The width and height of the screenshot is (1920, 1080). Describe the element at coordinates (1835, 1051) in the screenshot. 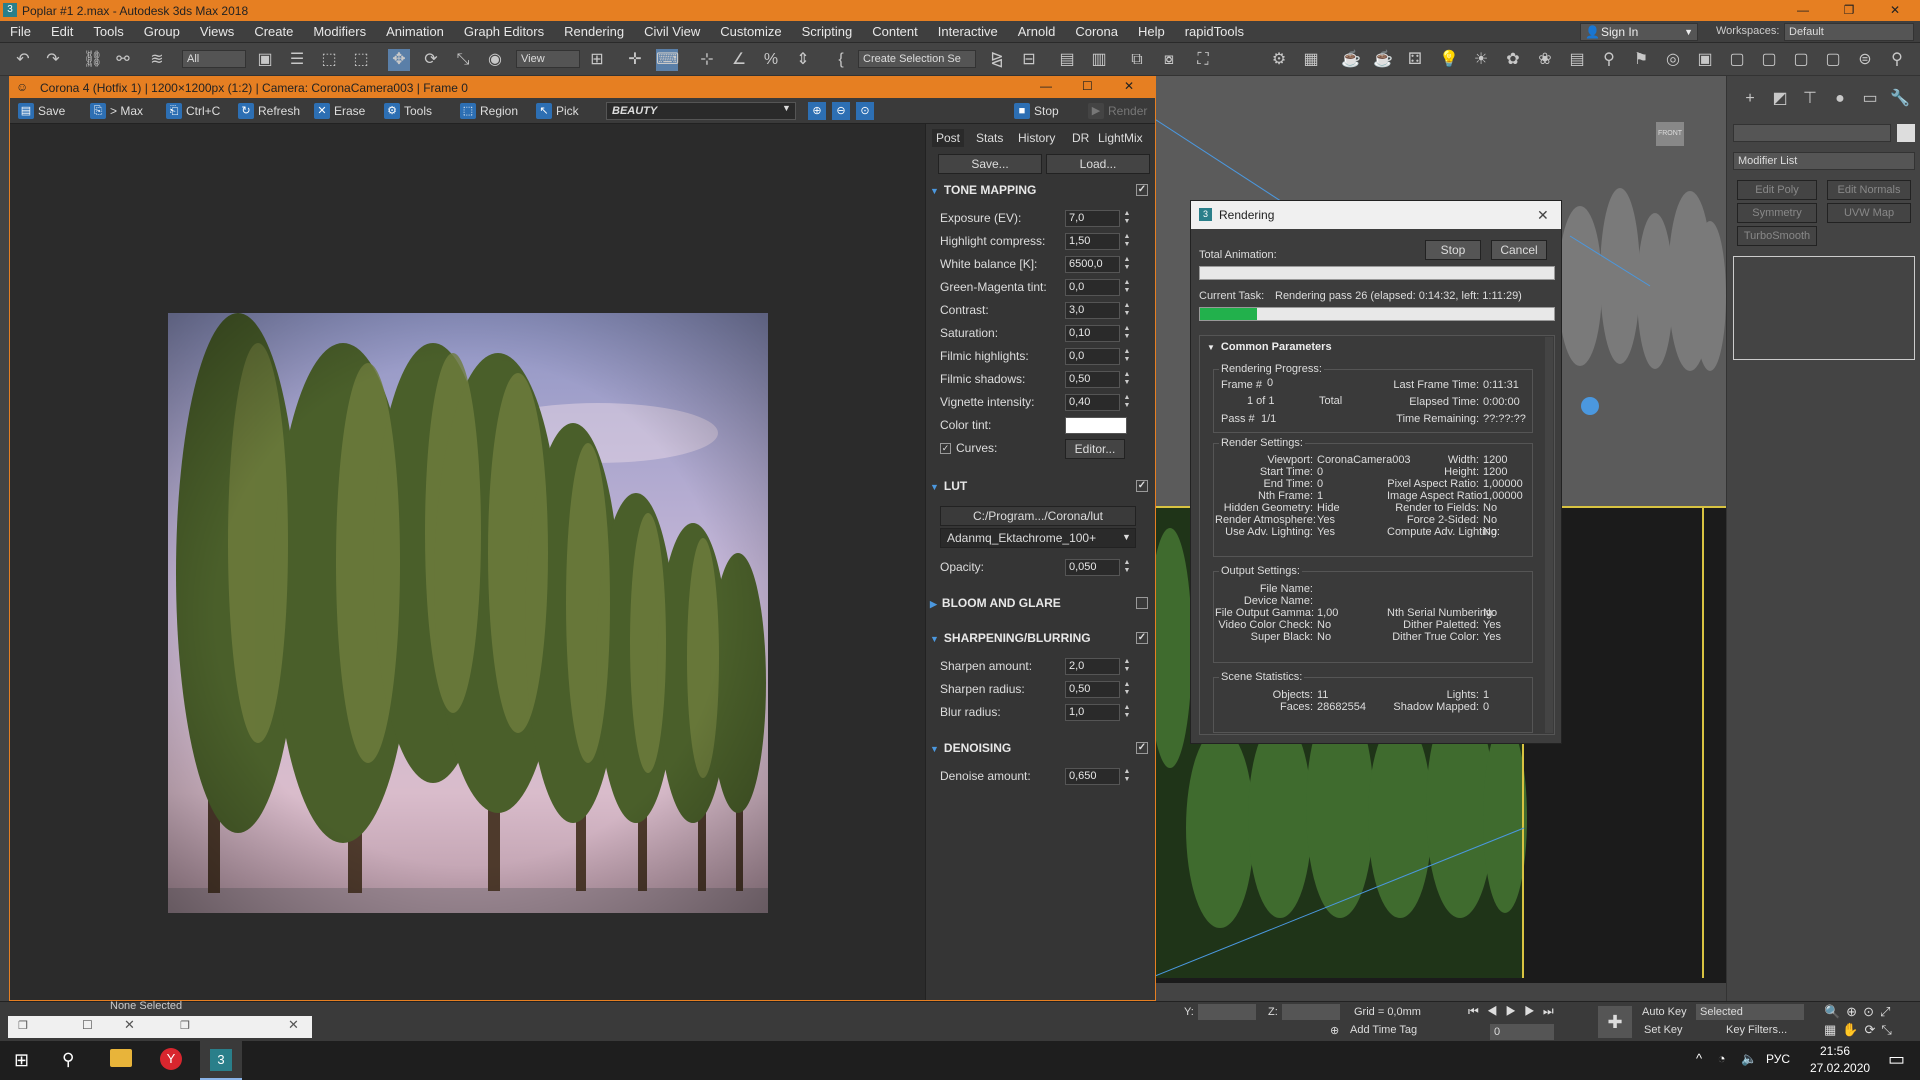

I see `clock-time: 21:56` at that location.